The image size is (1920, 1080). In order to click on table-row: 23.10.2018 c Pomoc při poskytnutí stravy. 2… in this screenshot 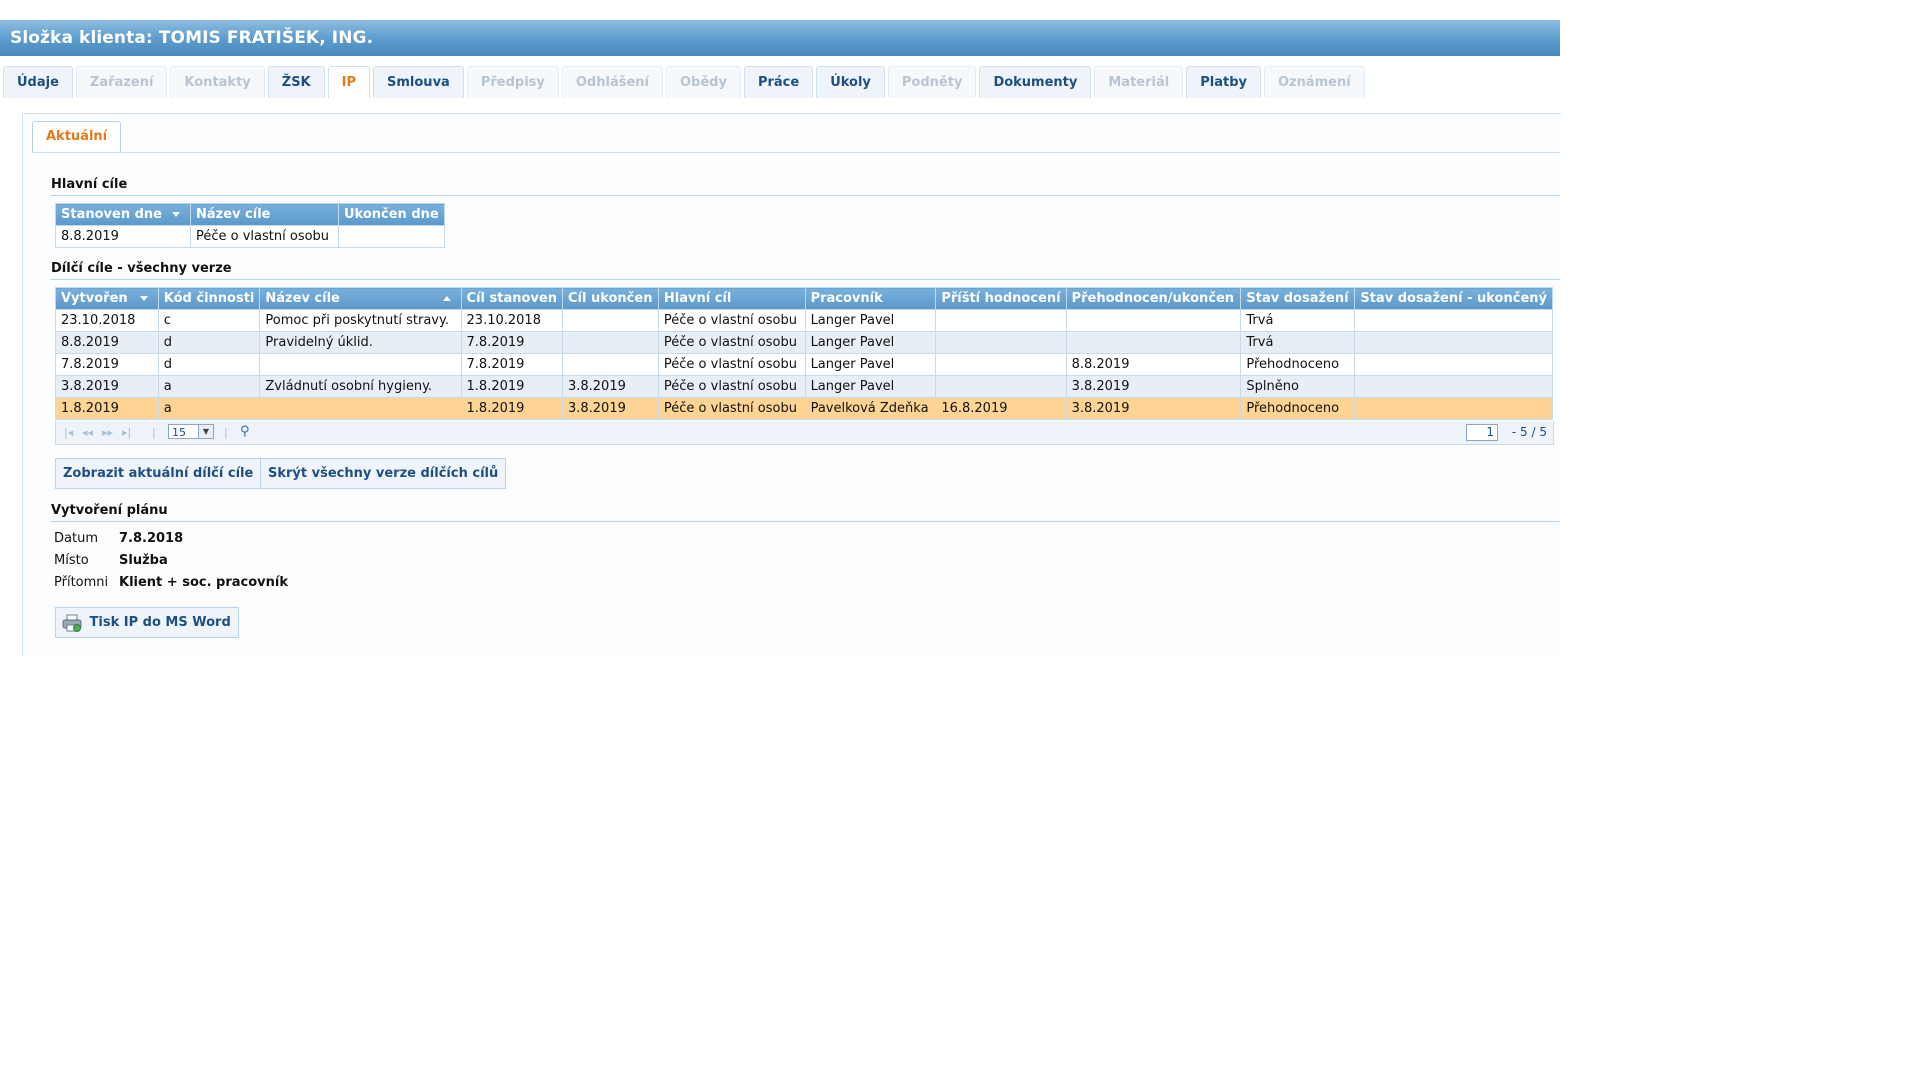, I will do `click(804, 320)`.